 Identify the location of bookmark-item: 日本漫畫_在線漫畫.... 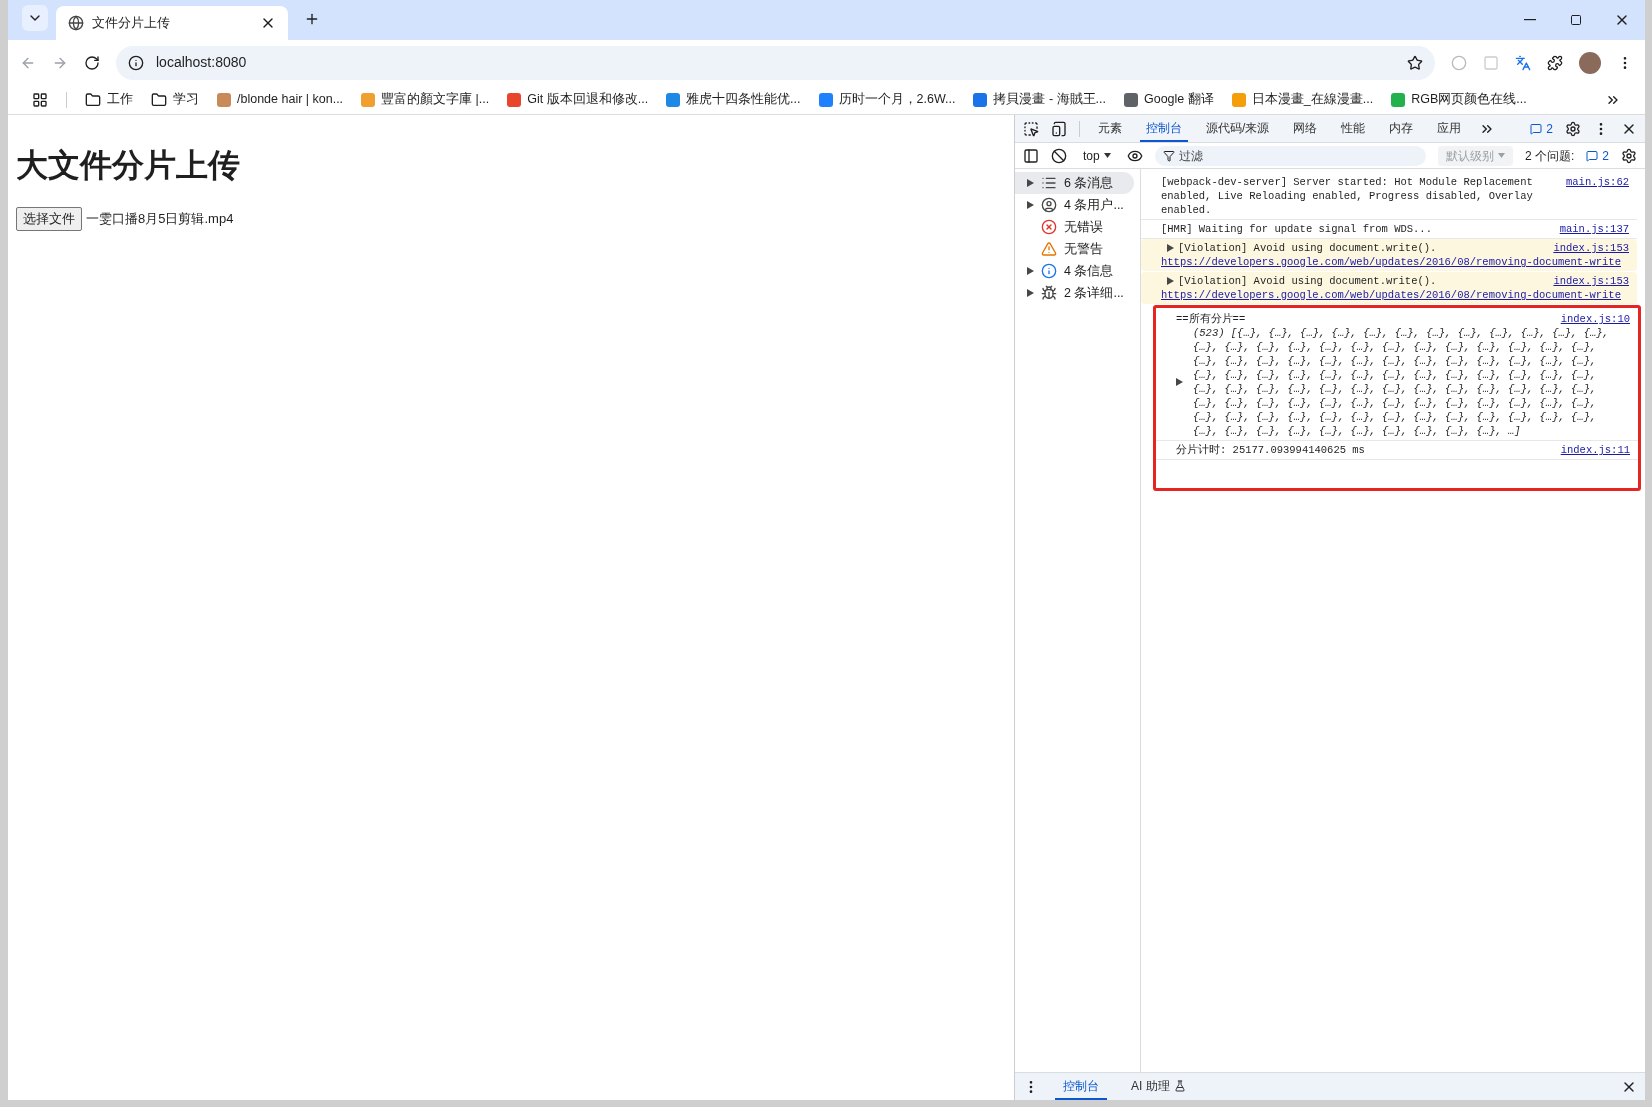
(1302, 99).